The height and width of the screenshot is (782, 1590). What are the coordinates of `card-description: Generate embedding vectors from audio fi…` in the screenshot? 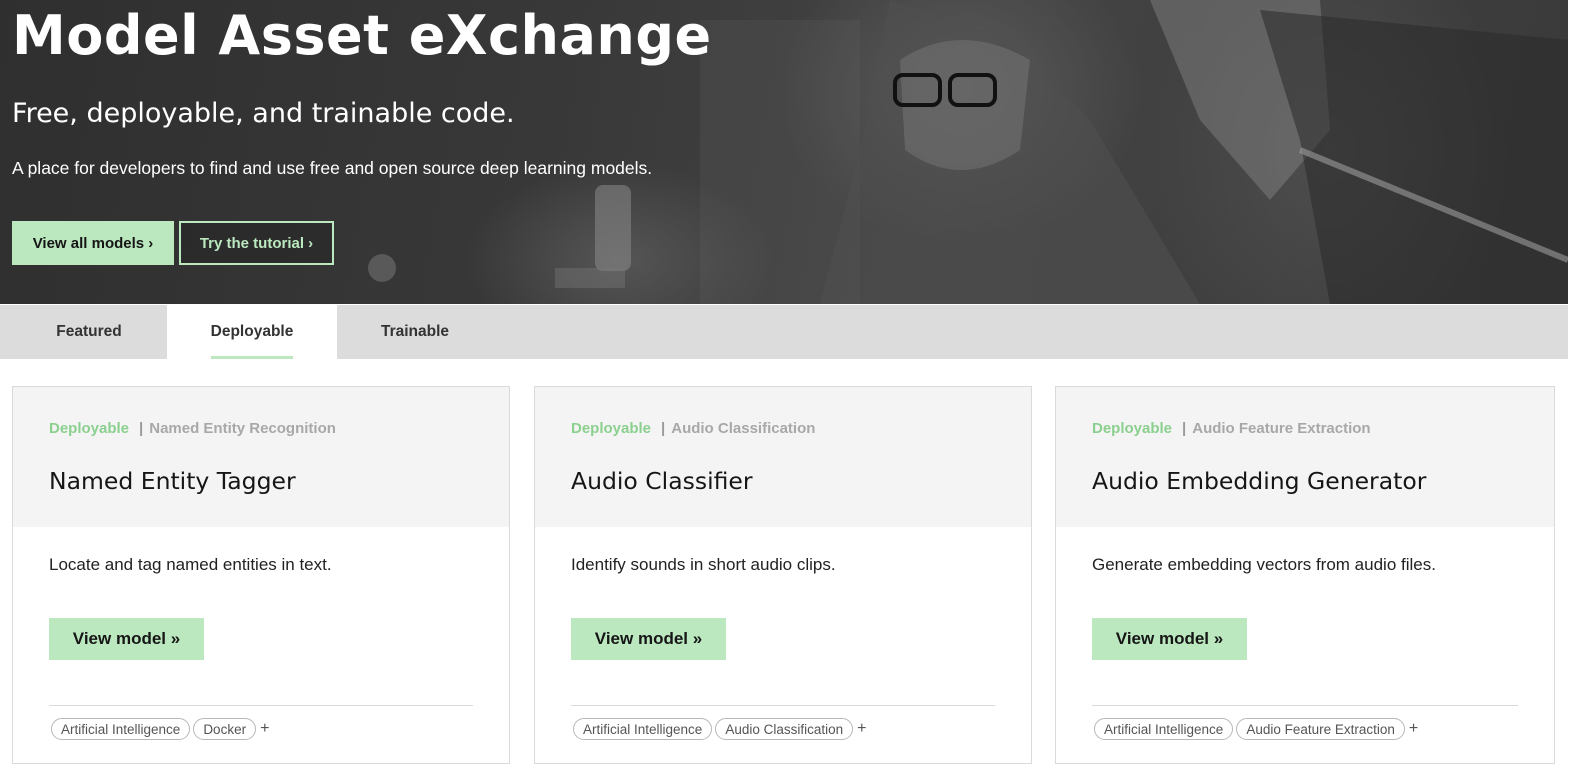 It's located at (1264, 564).